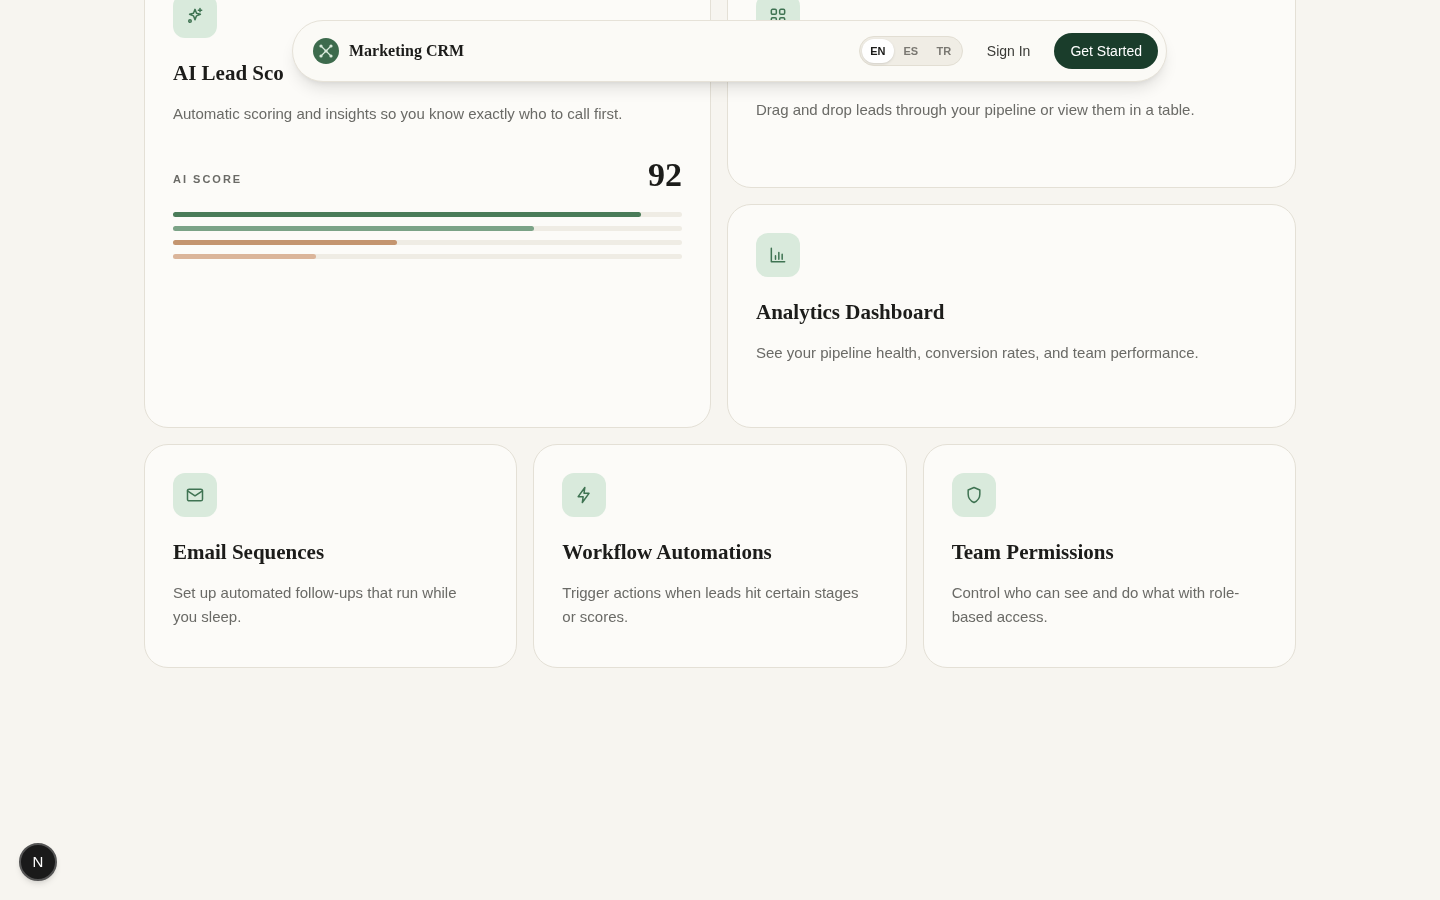 The image size is (1440, 900). What do you see at coordinates (407, 51) in the screenshot?
I see `brand-name: Marketing CRM` at bounding box center [407, 51].